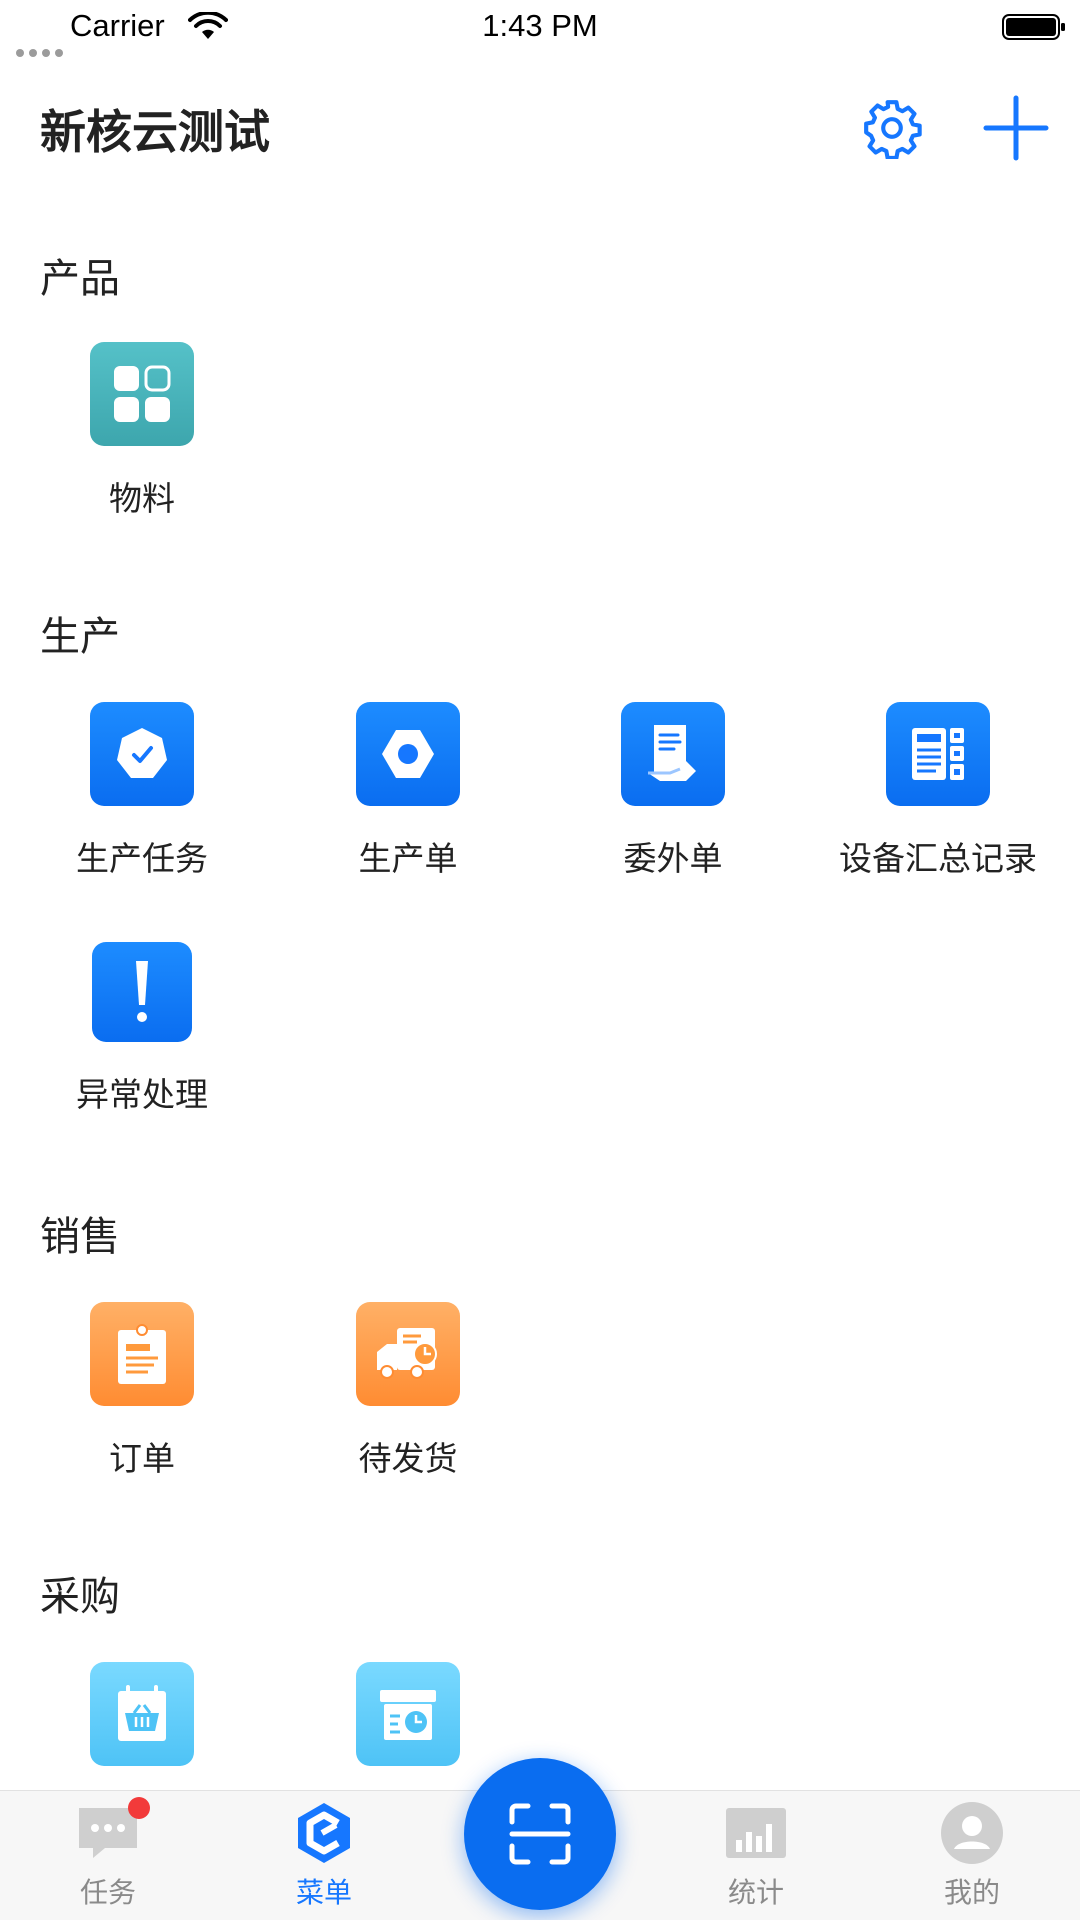 The width and height of the screenshot is (1080, 1920). Describe the element at coordinates (408, 858) in the screenshot. I see `menu-item-label: 生产单` at that location.